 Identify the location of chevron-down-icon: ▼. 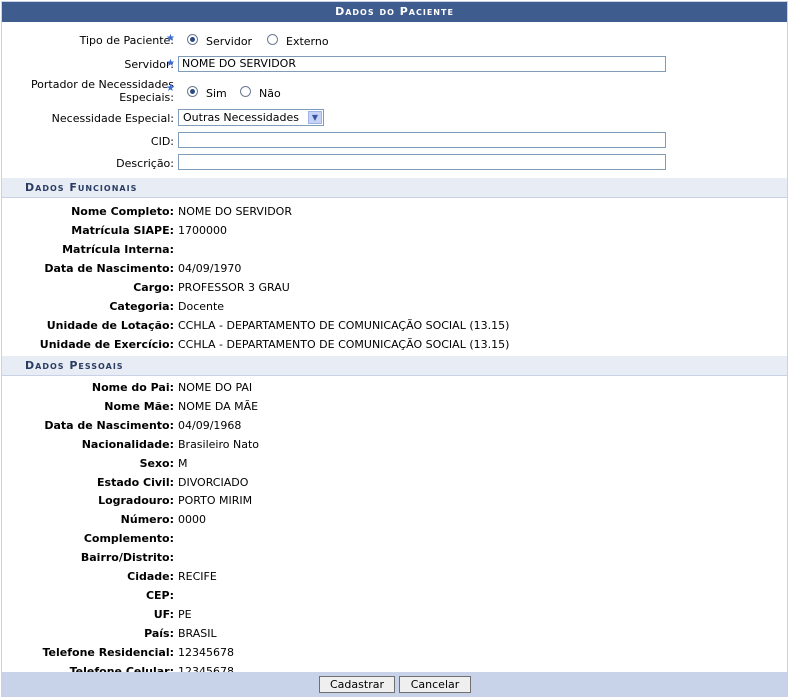
(315, 117).